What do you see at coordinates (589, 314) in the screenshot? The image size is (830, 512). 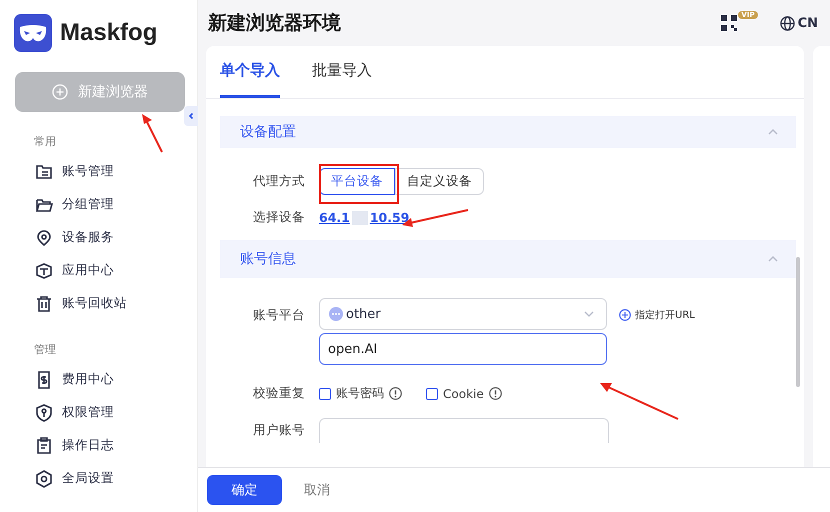 I see `dropdown-caret-icon` at bounding box center [589, 314].